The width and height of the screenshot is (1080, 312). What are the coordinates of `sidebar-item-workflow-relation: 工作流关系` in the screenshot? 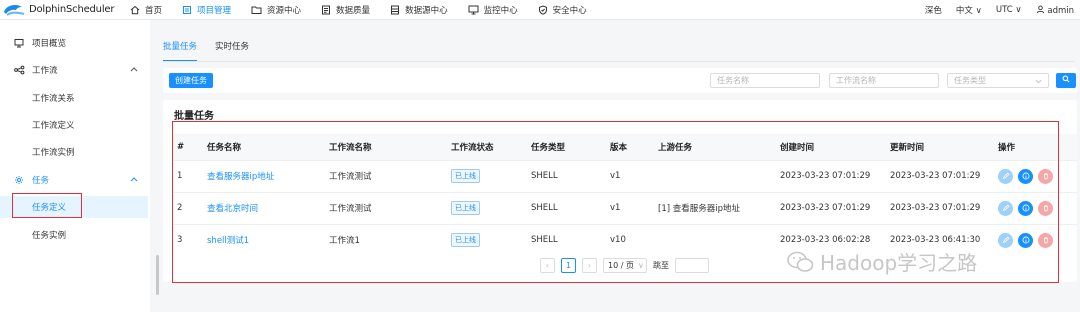 It's located at (74, 98).